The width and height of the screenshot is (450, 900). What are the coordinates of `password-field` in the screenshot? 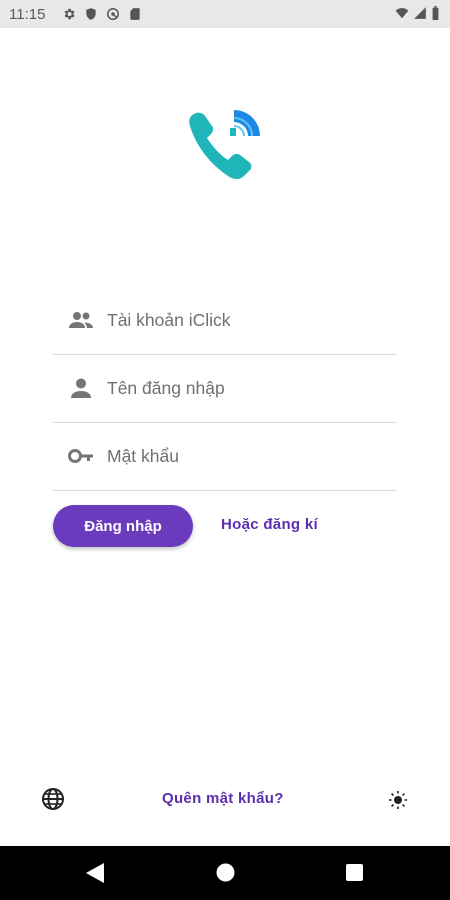 It's located at (225, 456).